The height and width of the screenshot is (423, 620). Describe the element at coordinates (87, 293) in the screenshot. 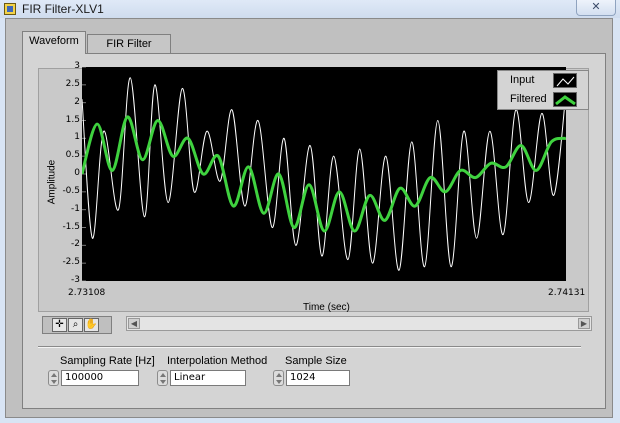

I see `x-axis-min-label: 2.73108` at that location.